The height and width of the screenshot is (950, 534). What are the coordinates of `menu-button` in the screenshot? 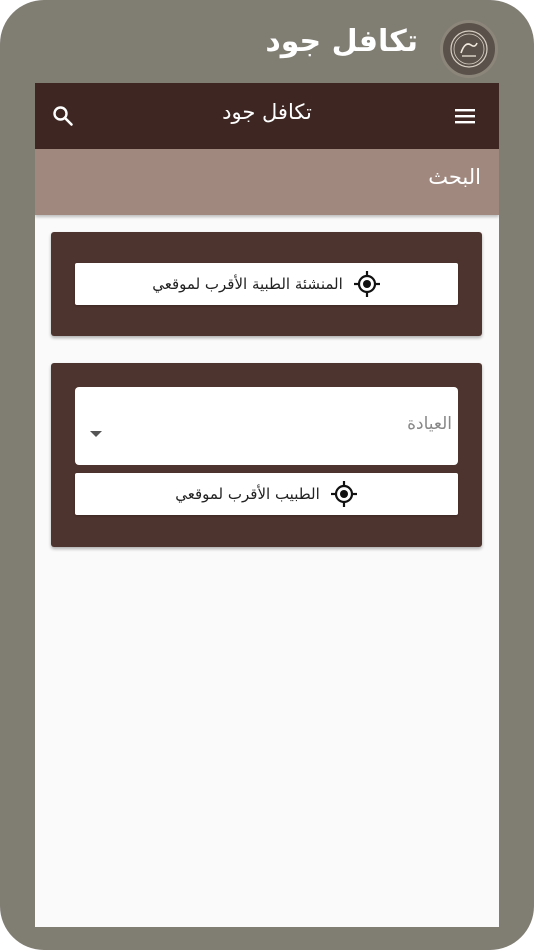 It's located at (465, 116).